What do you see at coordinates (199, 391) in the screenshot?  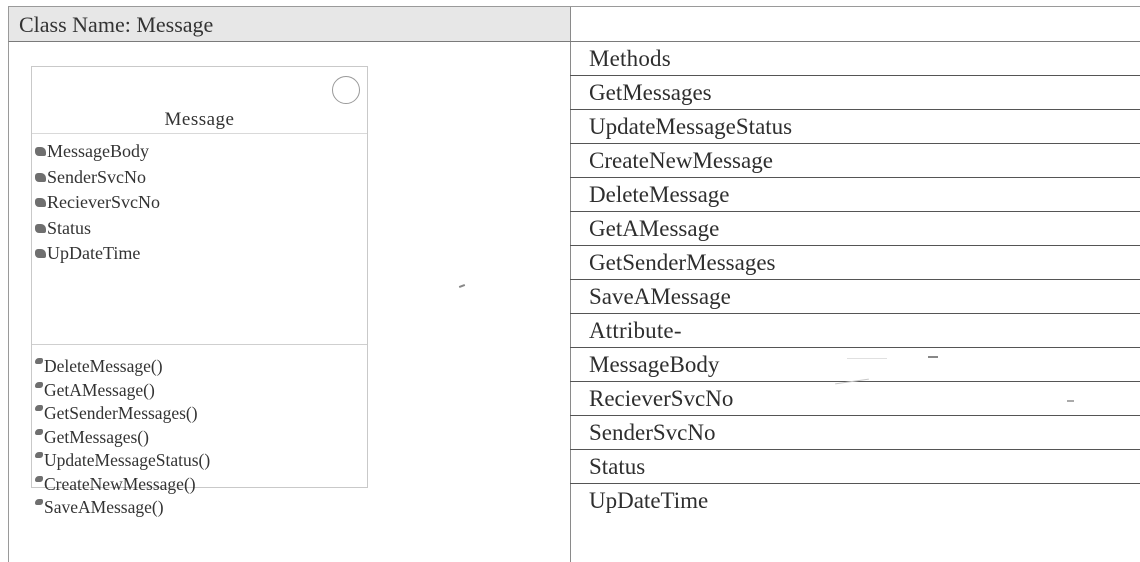 I see `uml-operation: GetAMessage()` at bounding box center [199, 391].